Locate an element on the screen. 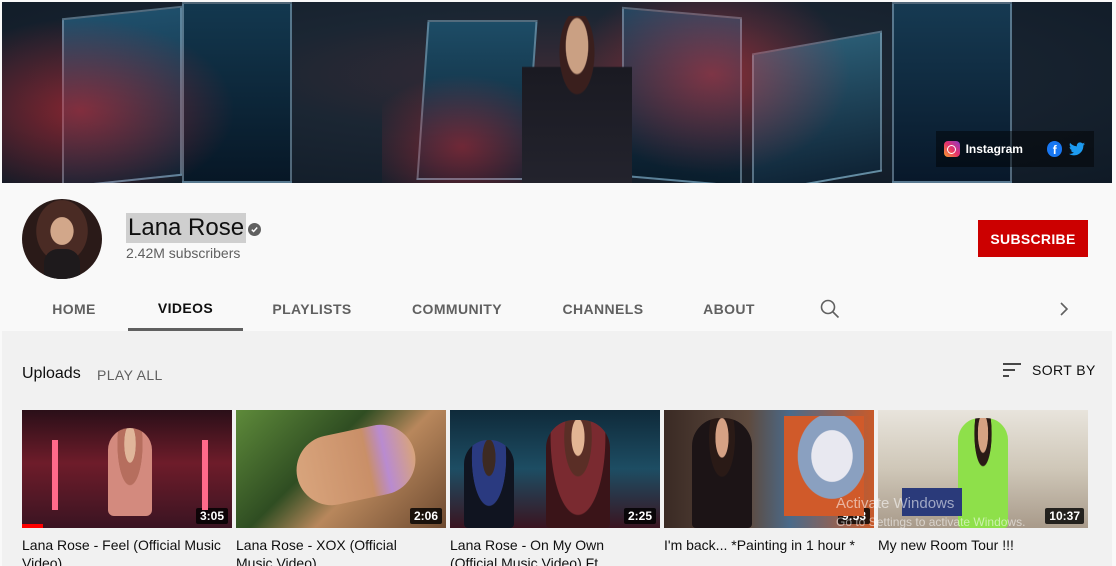 This screenshot has width=1116, height=566. video-title: Lana Rose - XOX (Official Music Video) is located at coordinates (336, 551).